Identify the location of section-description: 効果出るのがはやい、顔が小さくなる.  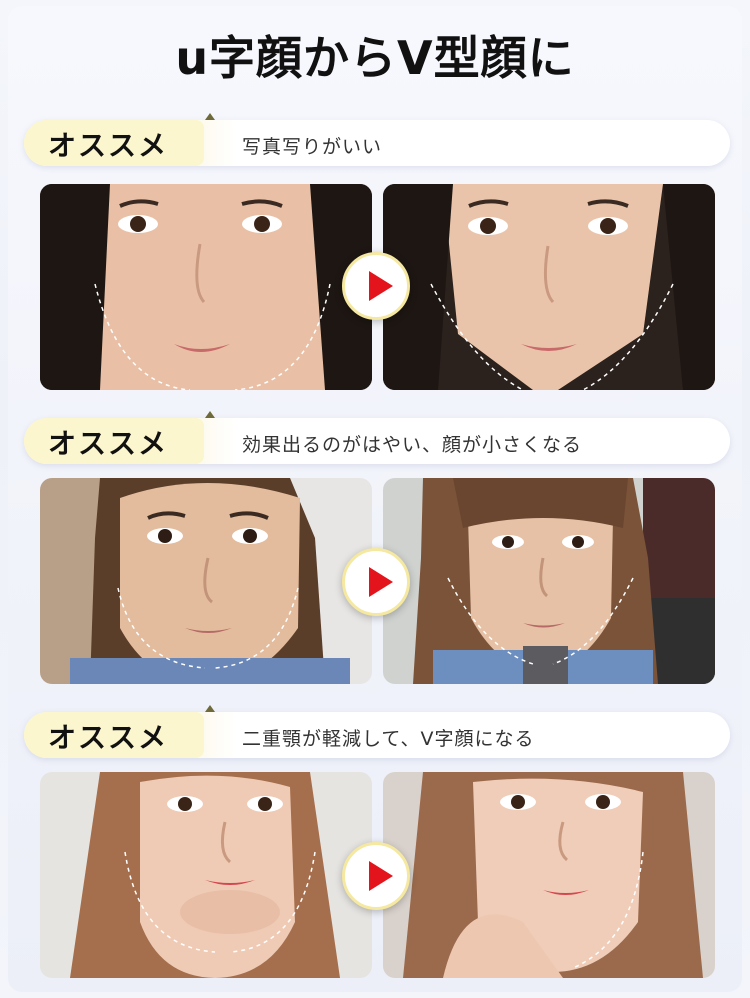
(412, 445).